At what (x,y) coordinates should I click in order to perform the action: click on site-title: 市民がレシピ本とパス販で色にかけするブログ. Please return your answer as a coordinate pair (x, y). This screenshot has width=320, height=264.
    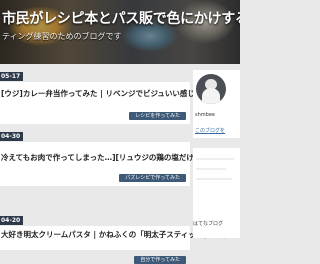
    Looking at the image, I should click on (121, 18).